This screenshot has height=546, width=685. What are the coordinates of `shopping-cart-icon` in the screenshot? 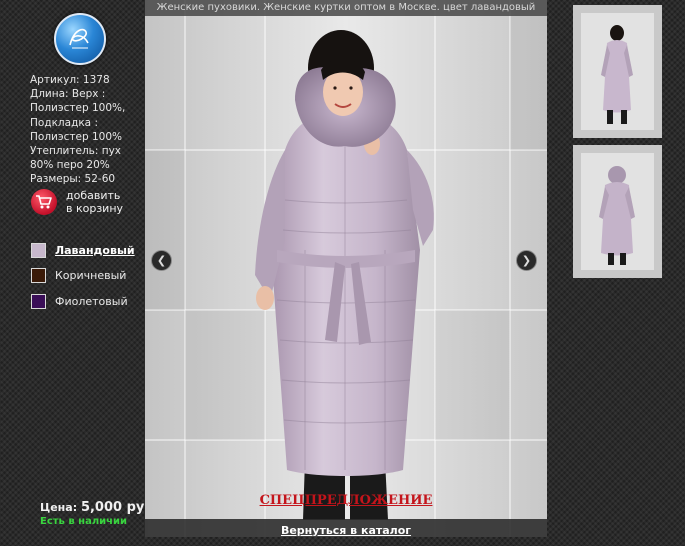 It's located at (44, 202).